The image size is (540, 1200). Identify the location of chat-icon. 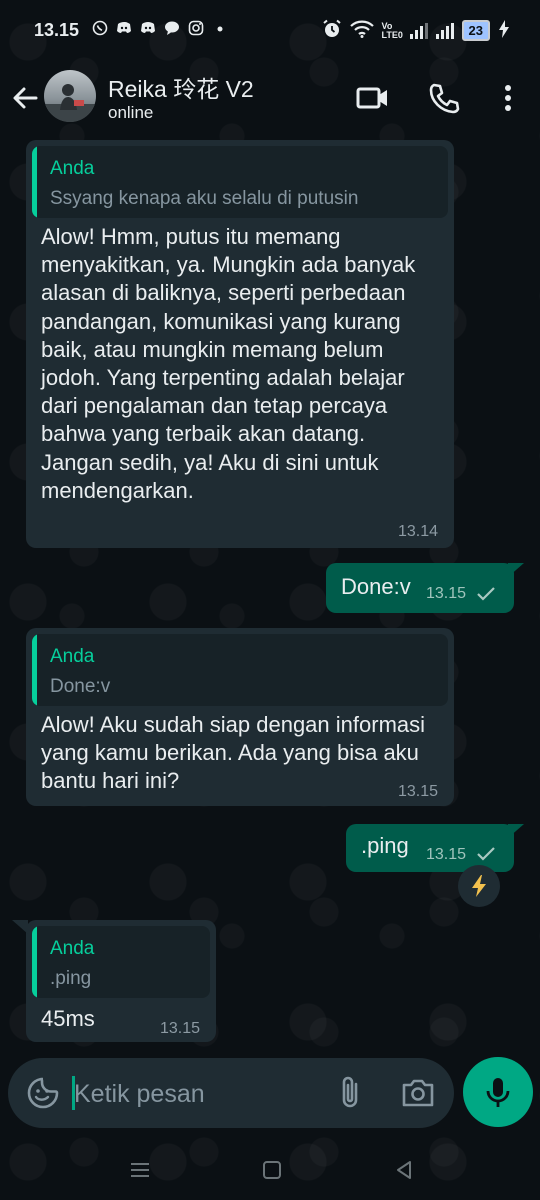
(172, 28).